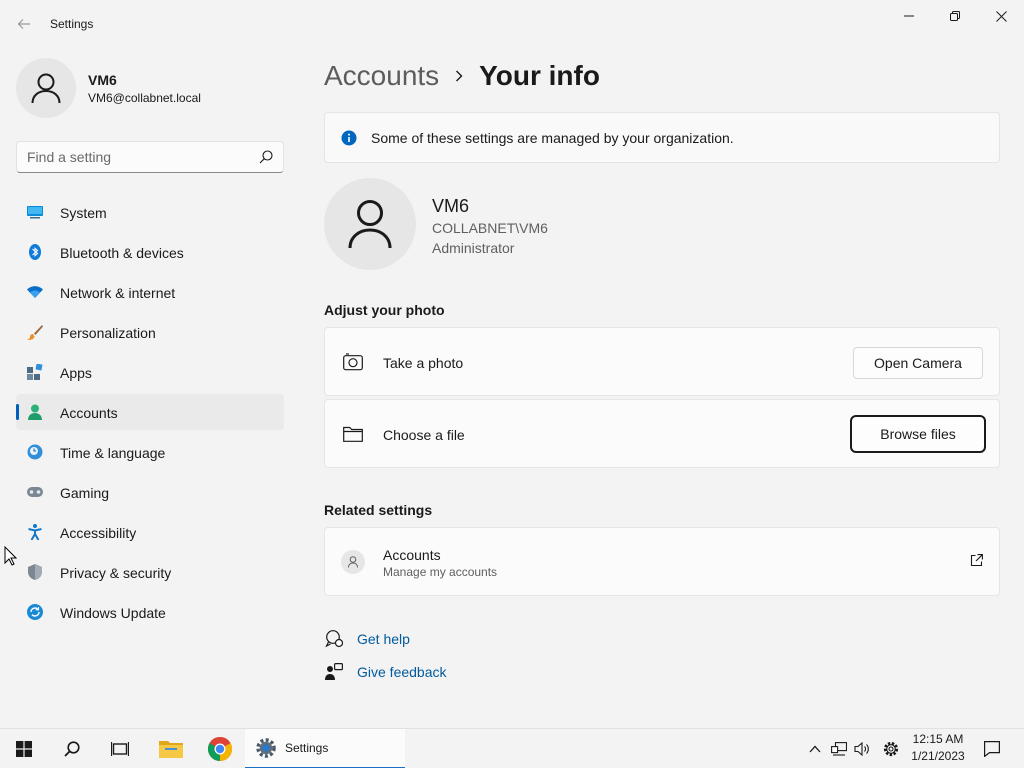 The height and width of the screenshot is (768, 1024). I want to click on choose-file-card: Choose a file Browse files, so click(662, 433).